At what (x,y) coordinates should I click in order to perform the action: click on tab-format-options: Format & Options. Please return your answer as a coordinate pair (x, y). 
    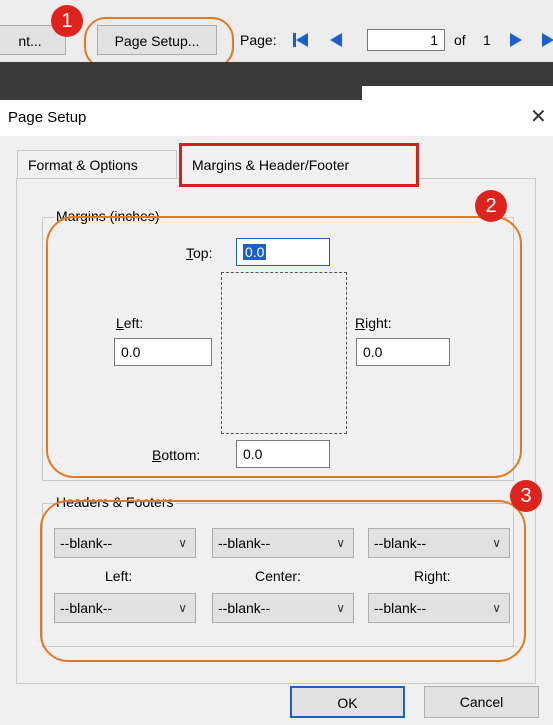
    Looking at the image, I should click on (97, 164).